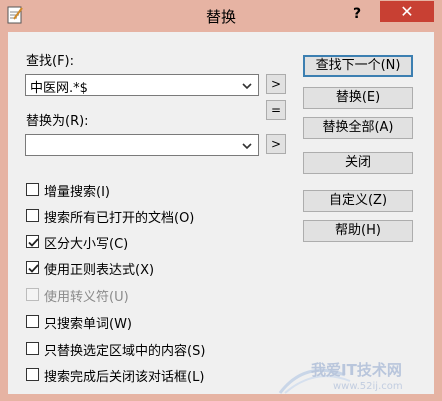 This screenshot has height=401, width=442. Describe the element at coordinates (142, 145) in the screenshot. I see `replace-combobox` at that location.